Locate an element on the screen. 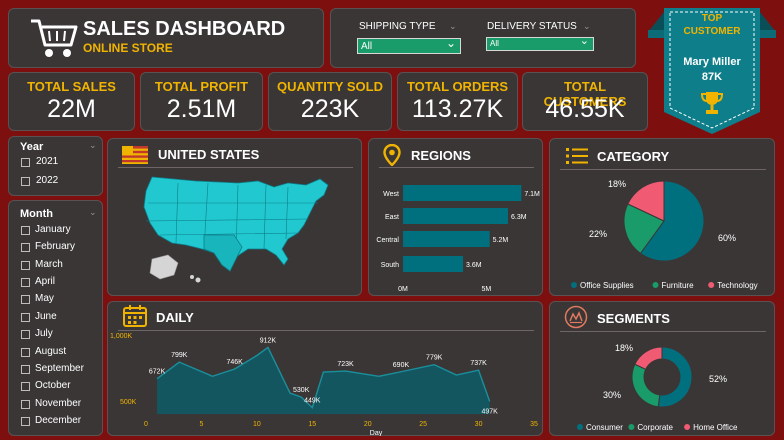 This screenshot has height=440, width=784. alaska-shape is located at coordinates (164, 267).